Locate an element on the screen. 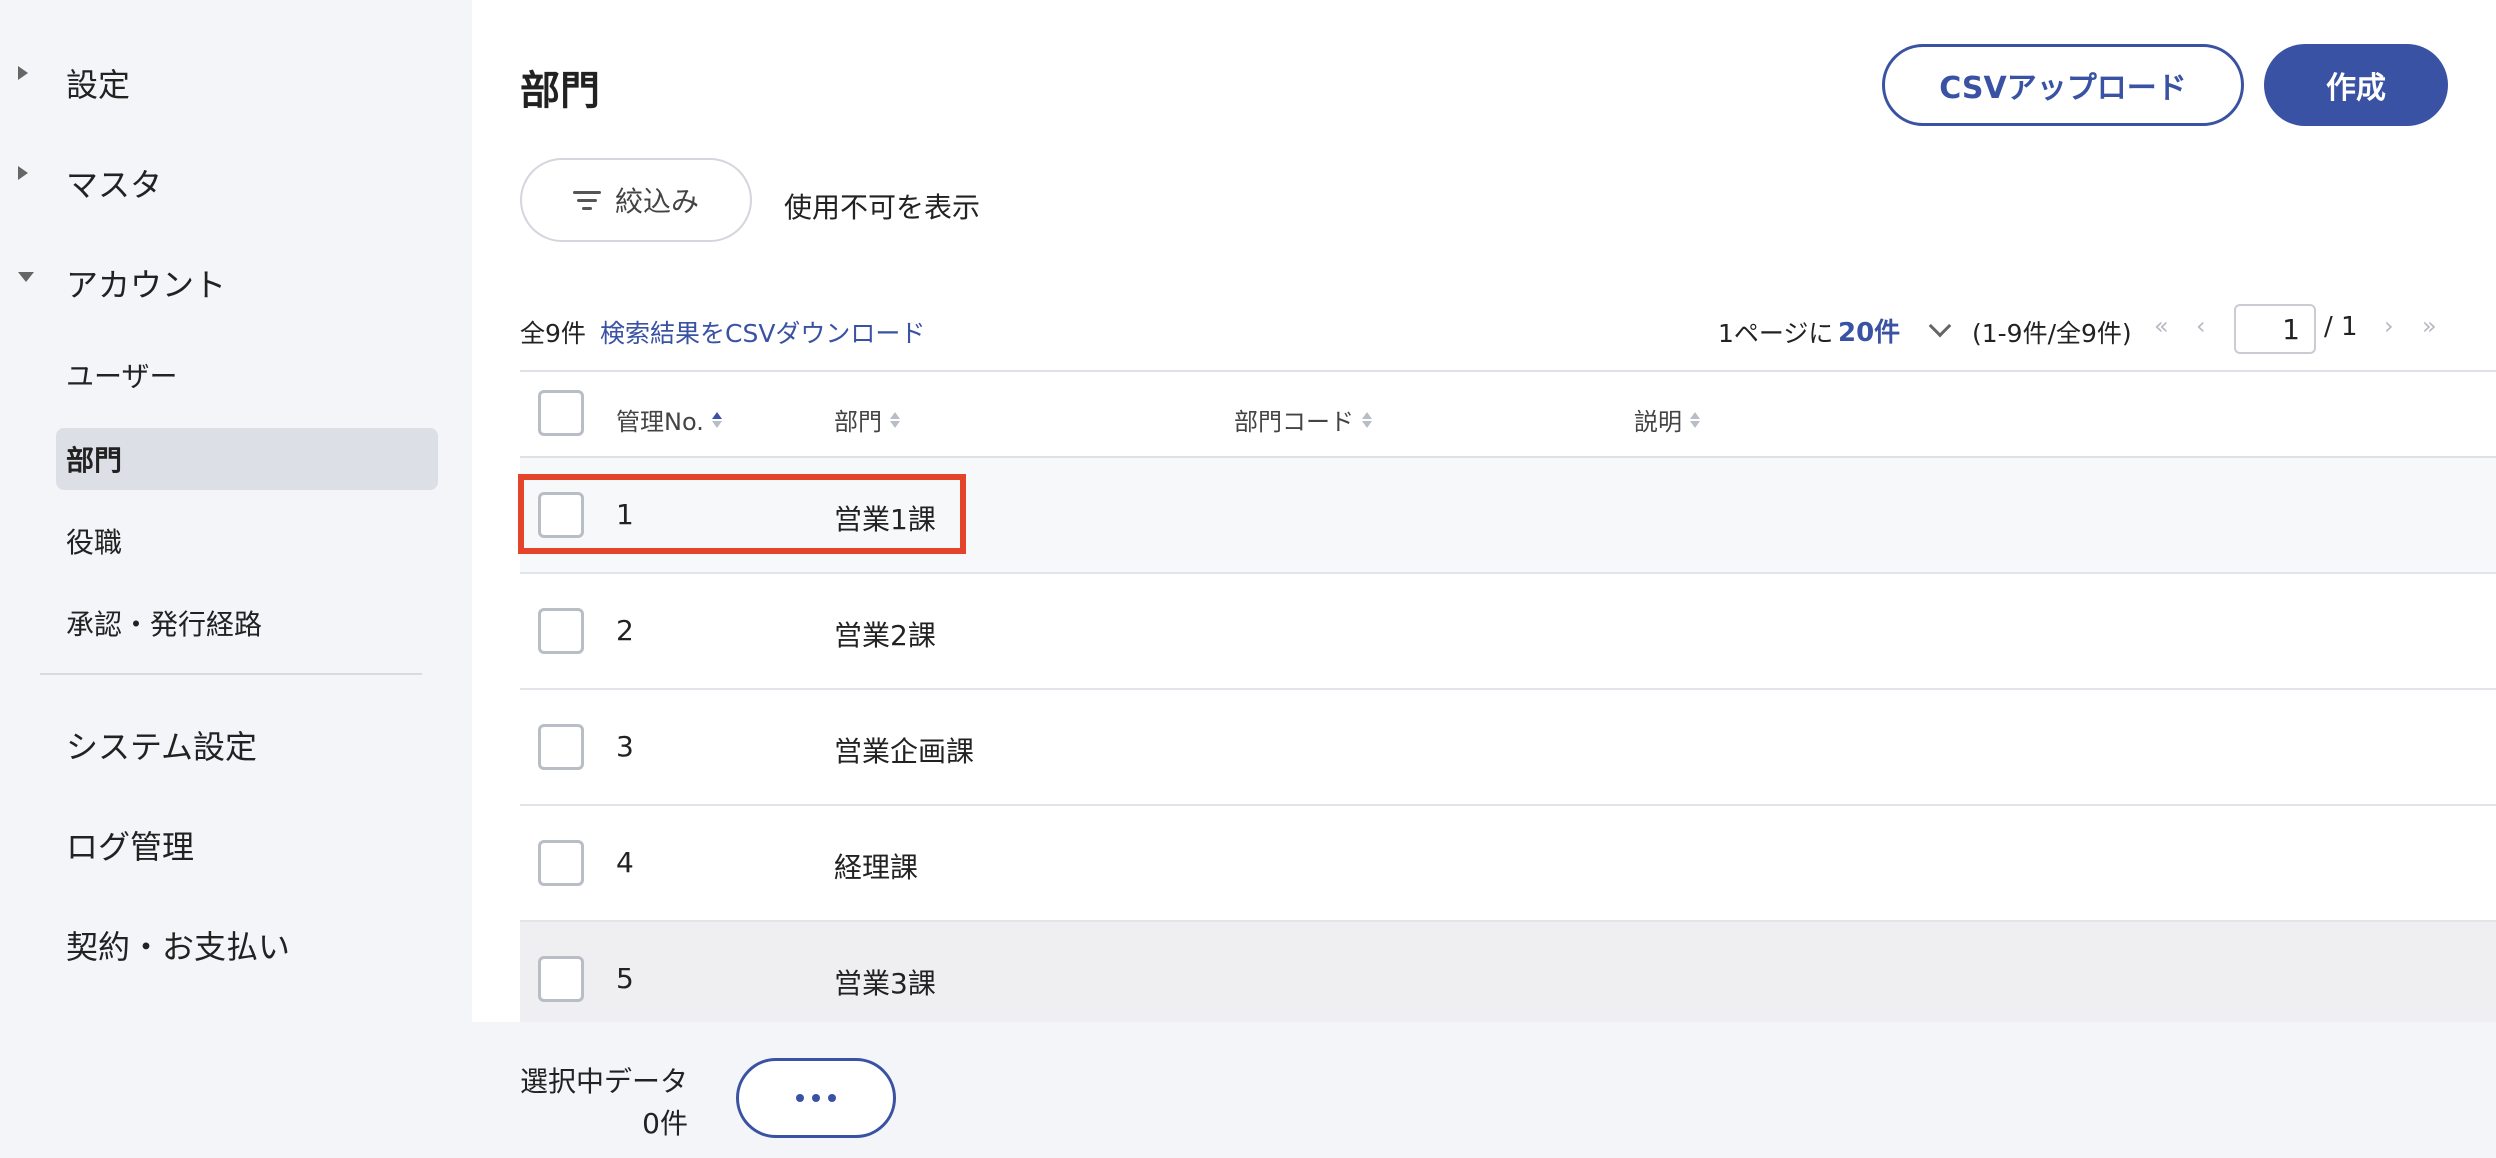  sidebar-section-settings-label: 設定 is located at coordinates (98, 83).